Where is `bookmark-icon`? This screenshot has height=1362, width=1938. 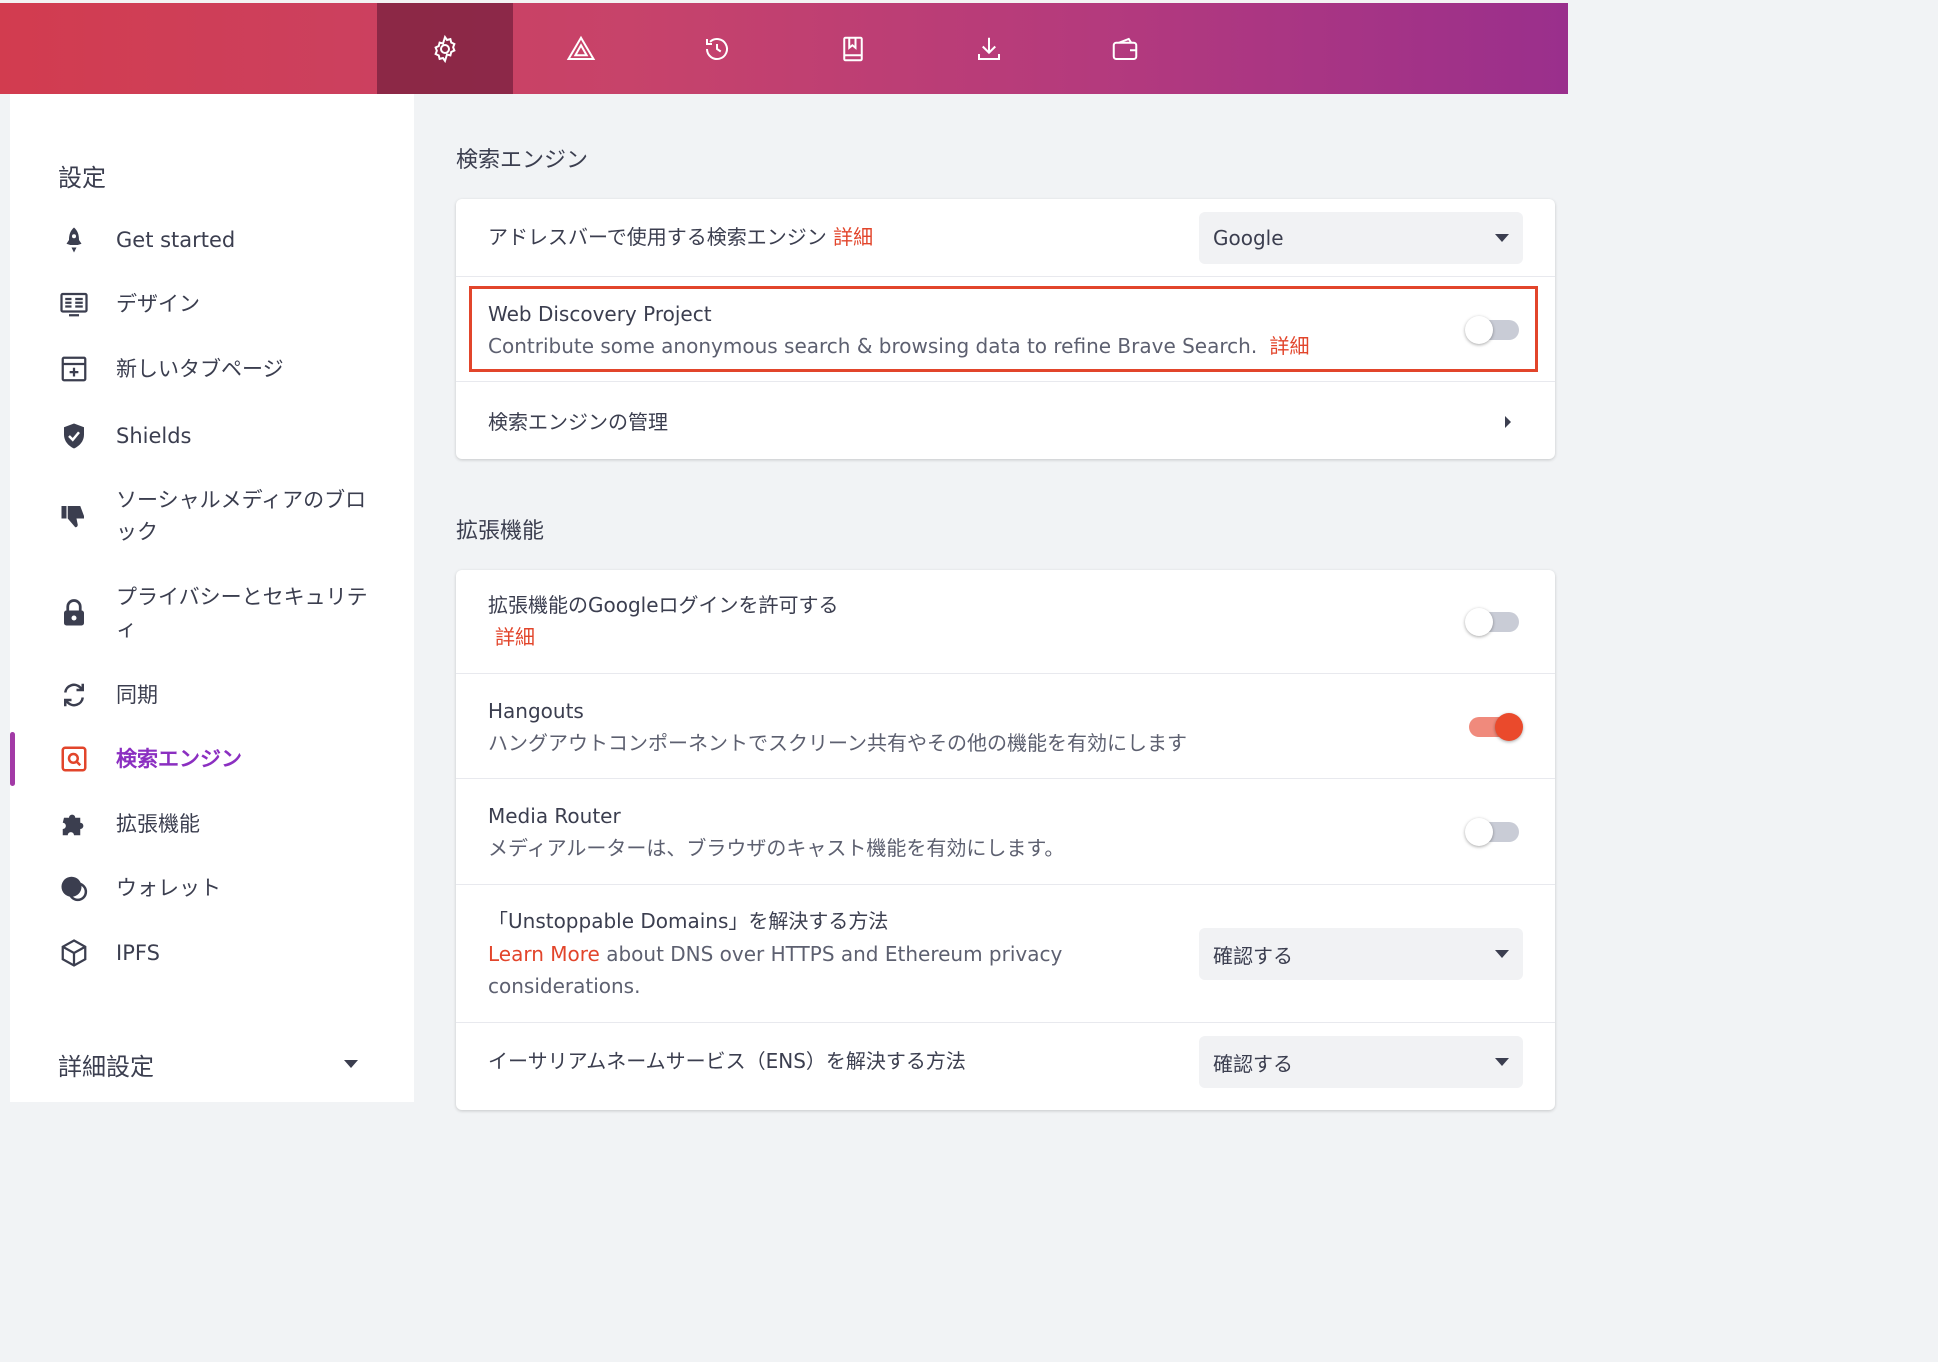 bookmark-icon is located at coordinates (853, 48).